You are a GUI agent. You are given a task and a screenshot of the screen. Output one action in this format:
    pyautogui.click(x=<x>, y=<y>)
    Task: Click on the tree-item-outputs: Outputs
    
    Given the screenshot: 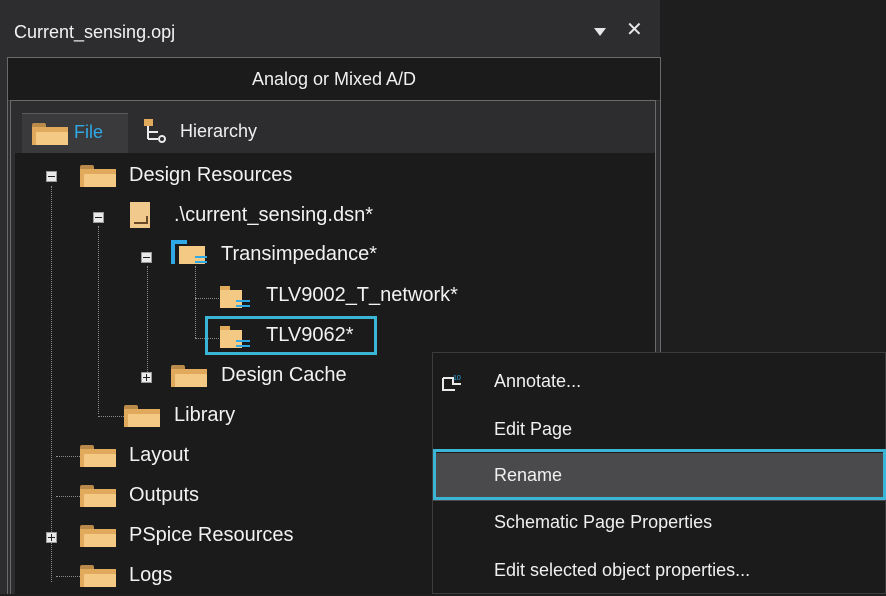 What is the action you would take?
    pyautogui.click(x=164, y=495)
    